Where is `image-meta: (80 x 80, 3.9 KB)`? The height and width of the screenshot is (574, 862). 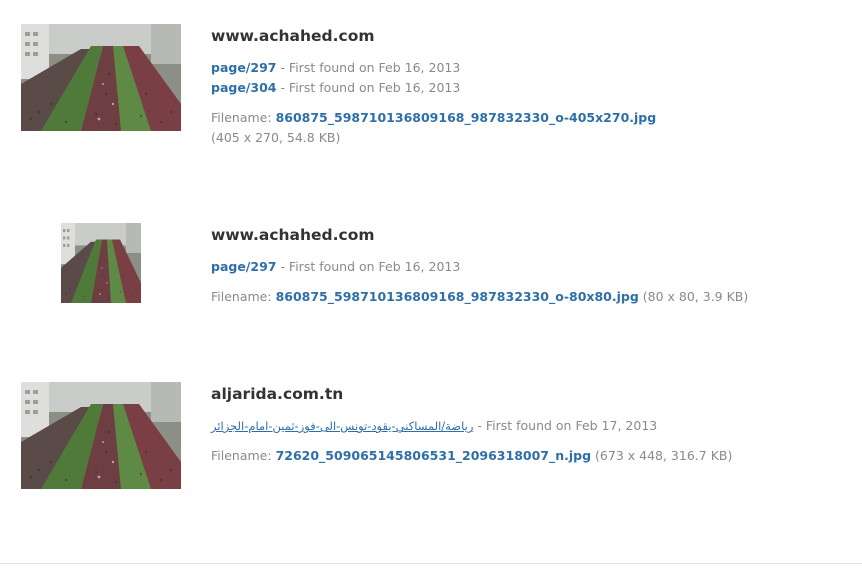
image-meta: (80 x 80, 3.9 KB) is located at coordinates (693, 296).